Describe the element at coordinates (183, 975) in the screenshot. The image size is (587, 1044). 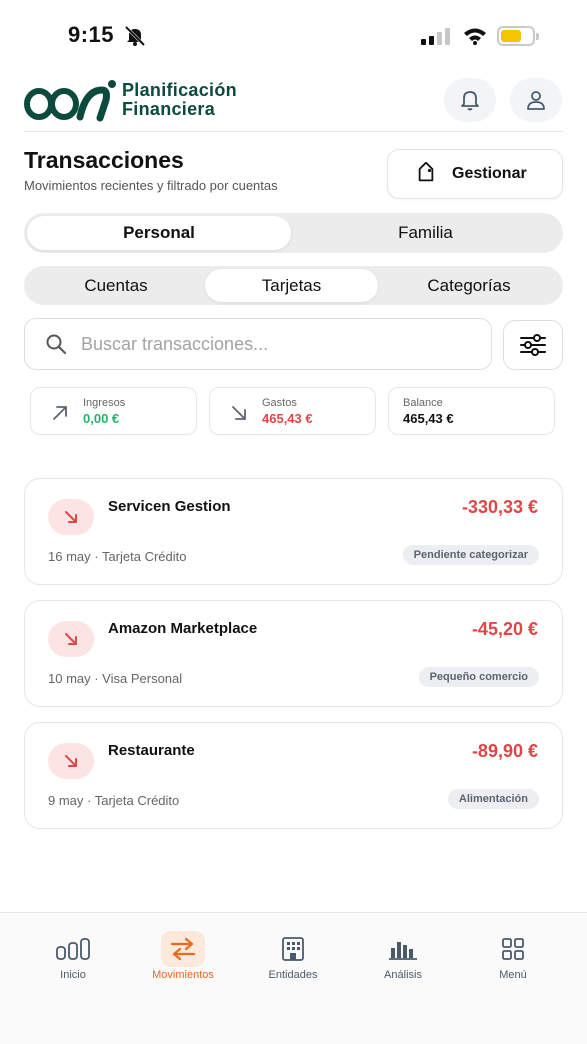
I see `nav-label: Movimientos` at that location.